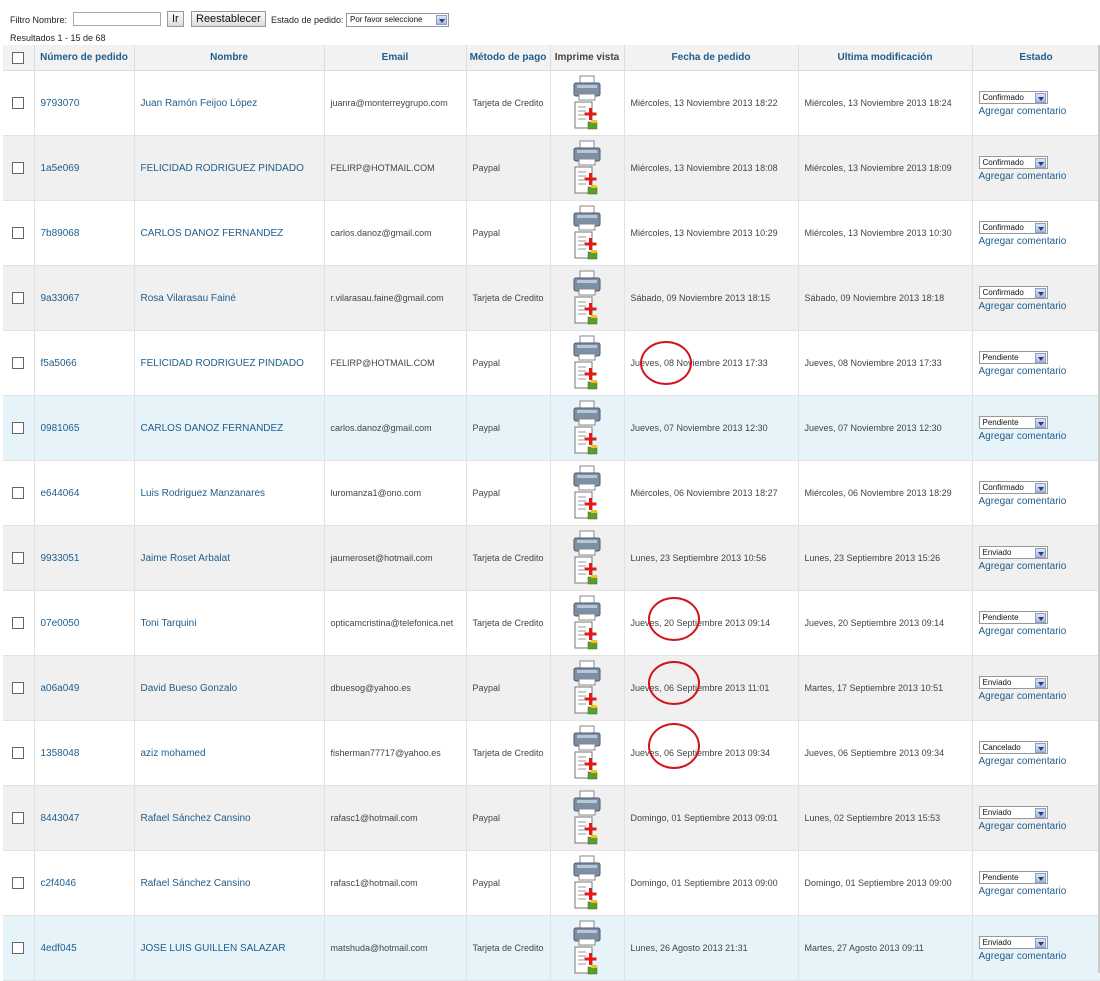 This screenshot has height=981, width=1100. I want to click on customer-name-link: Toni Tarquini, so click(169, 623).